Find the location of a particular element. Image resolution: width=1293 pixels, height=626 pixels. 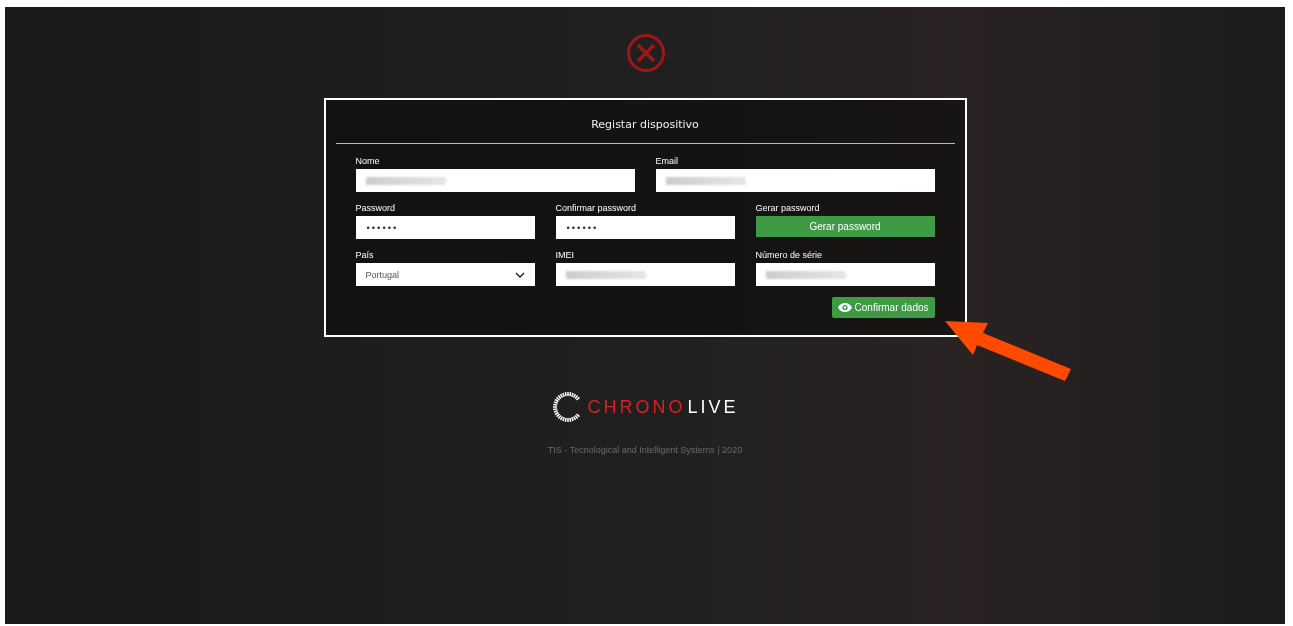

eye-icon is located at coordinates (844, 307).